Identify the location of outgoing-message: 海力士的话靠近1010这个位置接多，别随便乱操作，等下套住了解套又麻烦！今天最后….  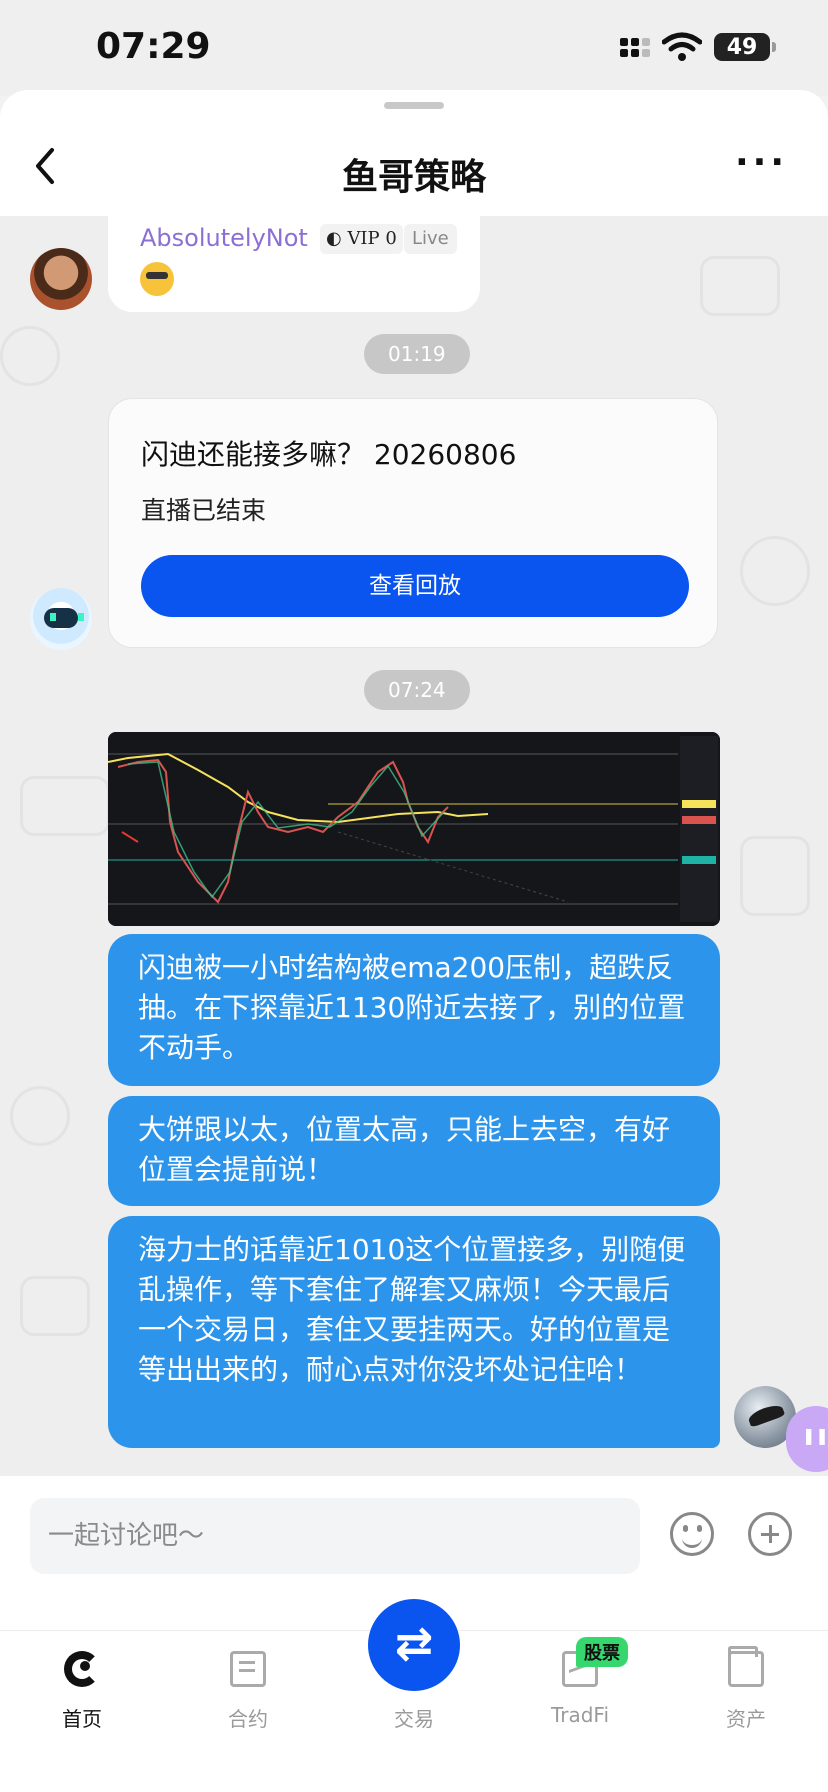
(414, 1332).